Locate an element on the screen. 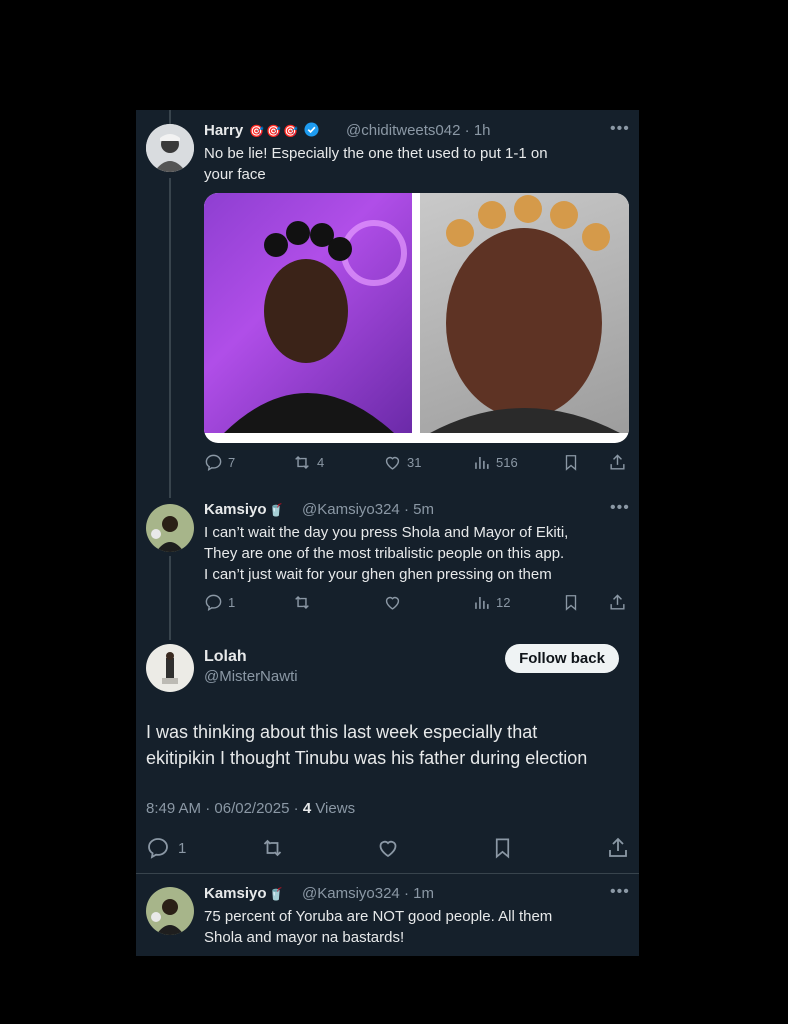  tweet-date: 06/02/2025 is located at coordinates (251, 808).